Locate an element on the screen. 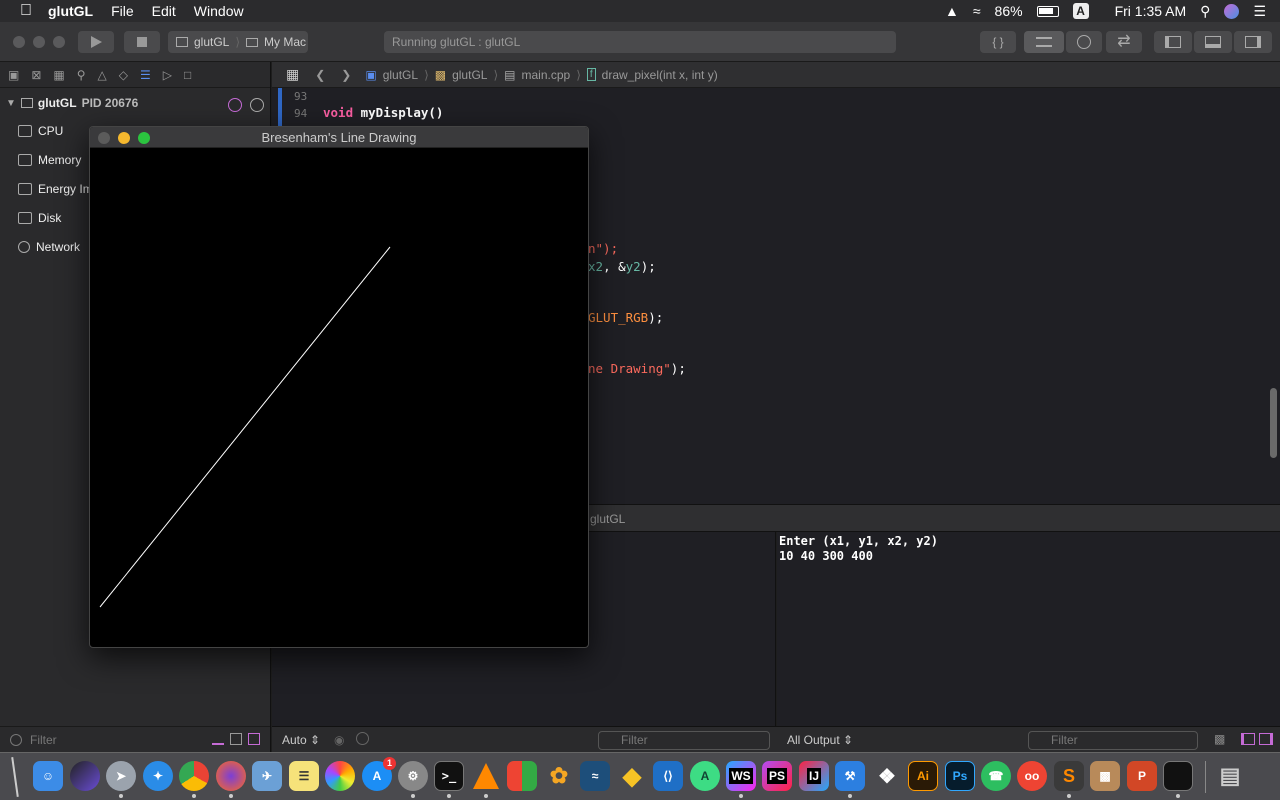  flickr-icon: oo is located at coordinates (1032, 776).